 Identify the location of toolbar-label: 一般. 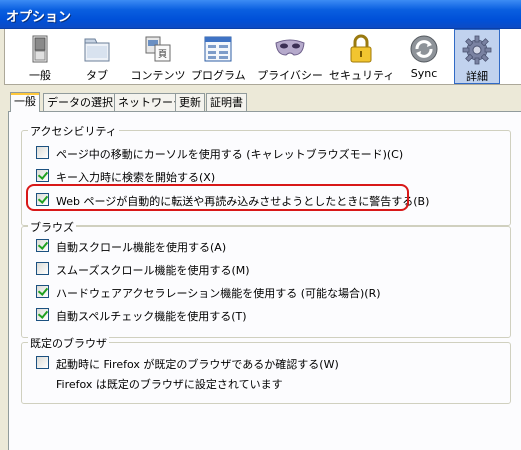
(40, 75).